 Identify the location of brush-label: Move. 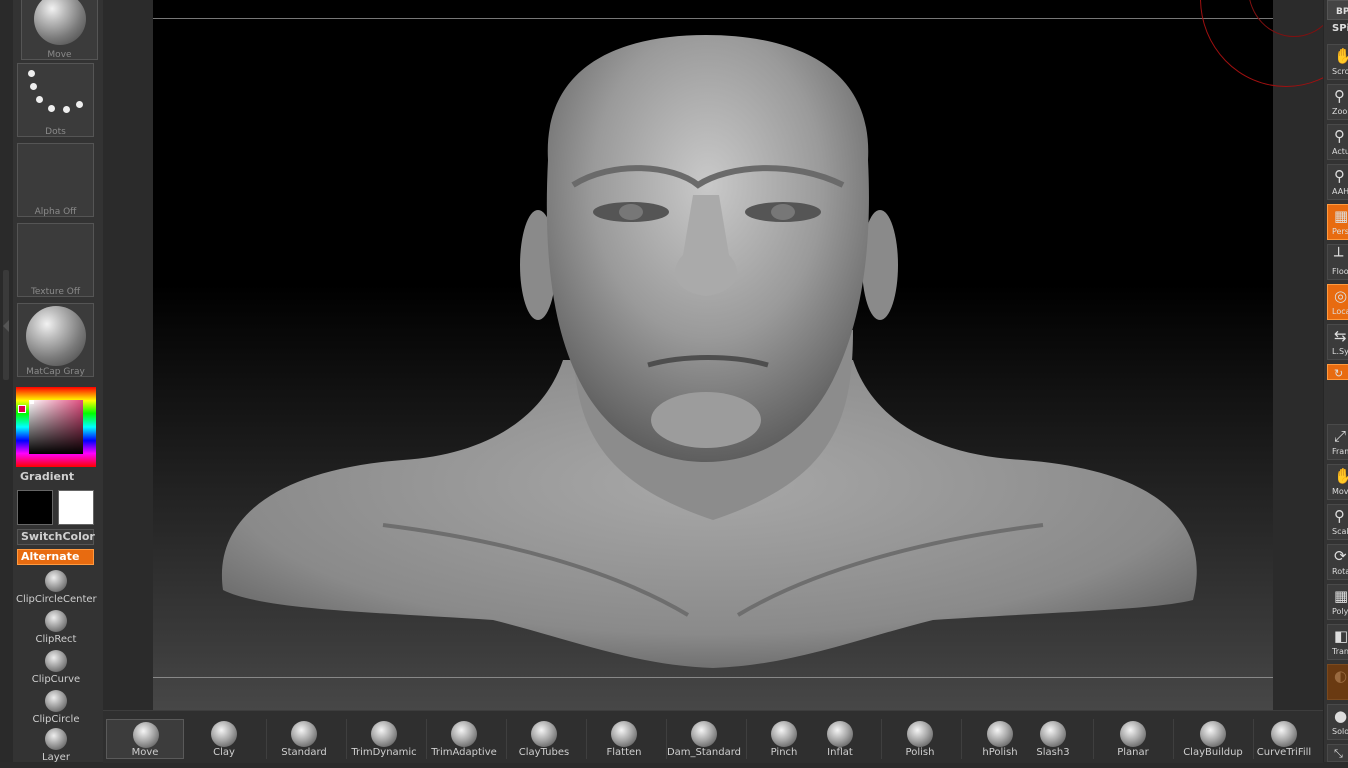
(145, 752).